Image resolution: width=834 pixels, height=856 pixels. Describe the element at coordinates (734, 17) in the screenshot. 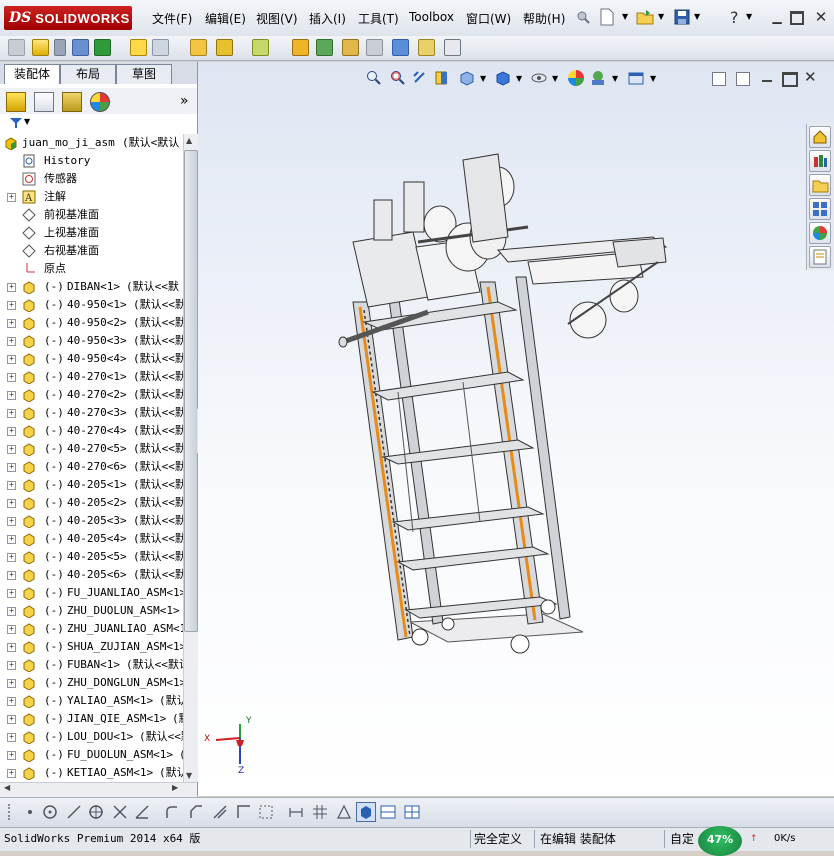

I see `help-question-icon: ?` at that location.